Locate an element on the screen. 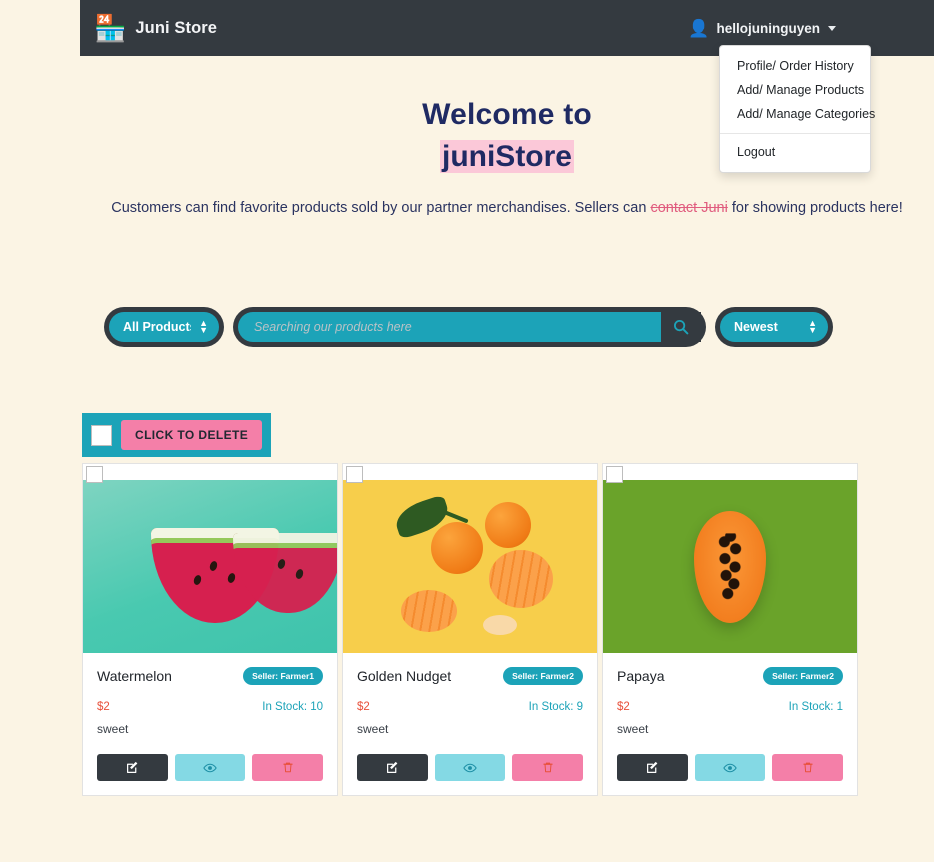  search-toolbar: All Products ▲▼ Newest ▲▼ is located at coordinates (468, 327).